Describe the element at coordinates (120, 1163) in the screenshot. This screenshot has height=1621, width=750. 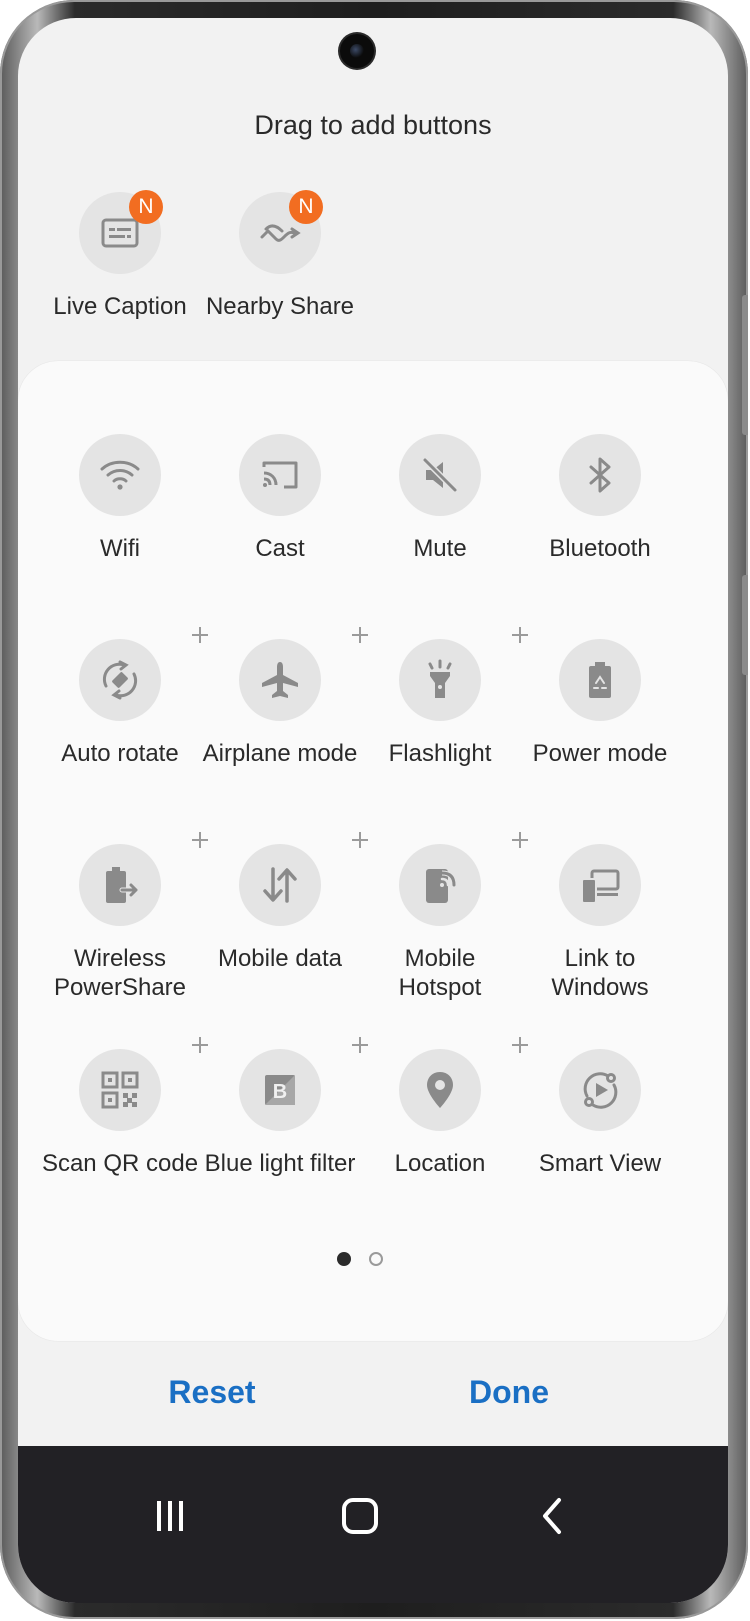
I see `tile-label: Scan QR code` at that location.